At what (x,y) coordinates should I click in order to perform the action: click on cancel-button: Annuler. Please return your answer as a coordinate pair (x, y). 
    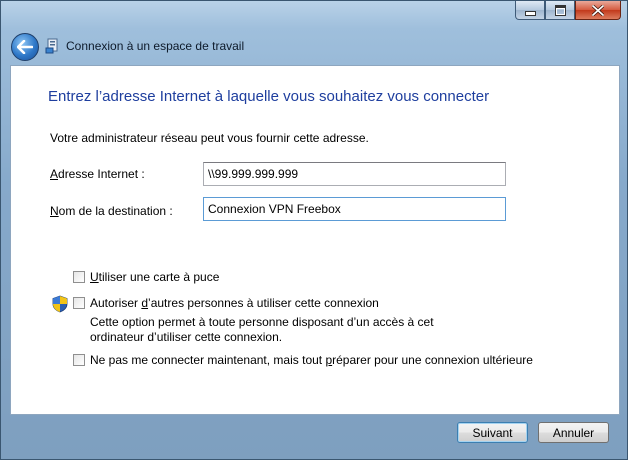
    Looking at the image, I should click on (573, 432).